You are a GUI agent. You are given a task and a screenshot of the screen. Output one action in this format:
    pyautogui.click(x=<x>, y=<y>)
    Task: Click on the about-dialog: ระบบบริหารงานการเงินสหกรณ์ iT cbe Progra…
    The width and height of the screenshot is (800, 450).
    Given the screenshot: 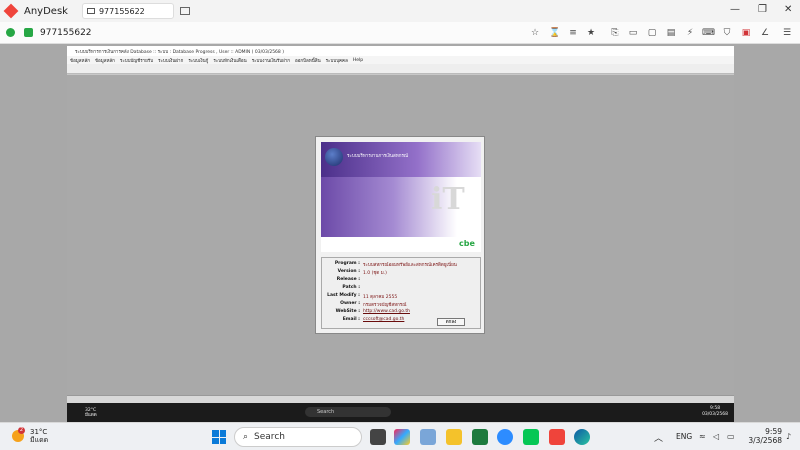 What is the action you would take?
    pyautogui.click(x=400, y=235)
    